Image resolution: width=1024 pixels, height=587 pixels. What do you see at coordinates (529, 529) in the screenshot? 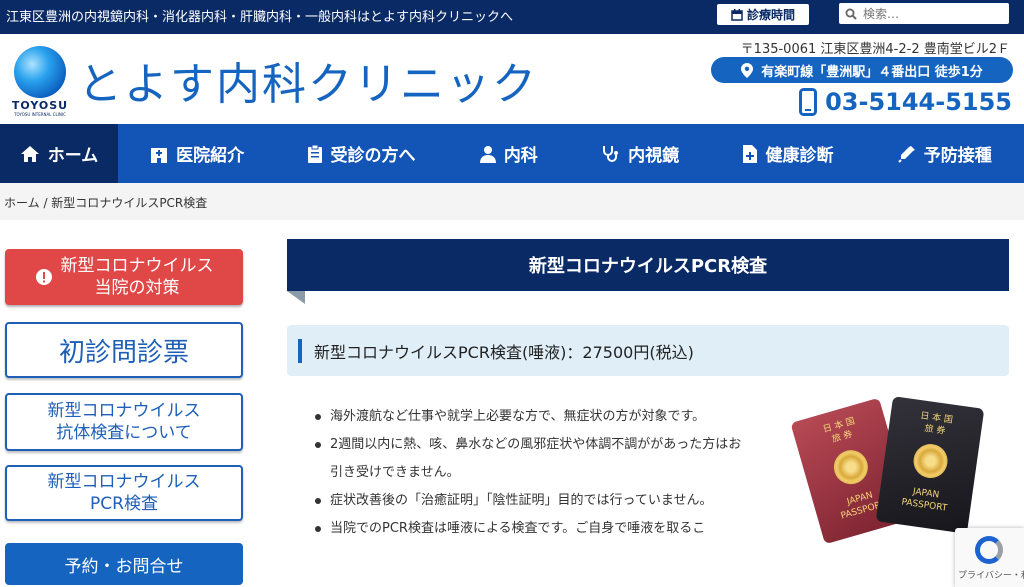
I see `list-item: 当院でのPCR検査は唾液による検査です。ご自身で唾液を取るこ` at bounding box center [529, 529].